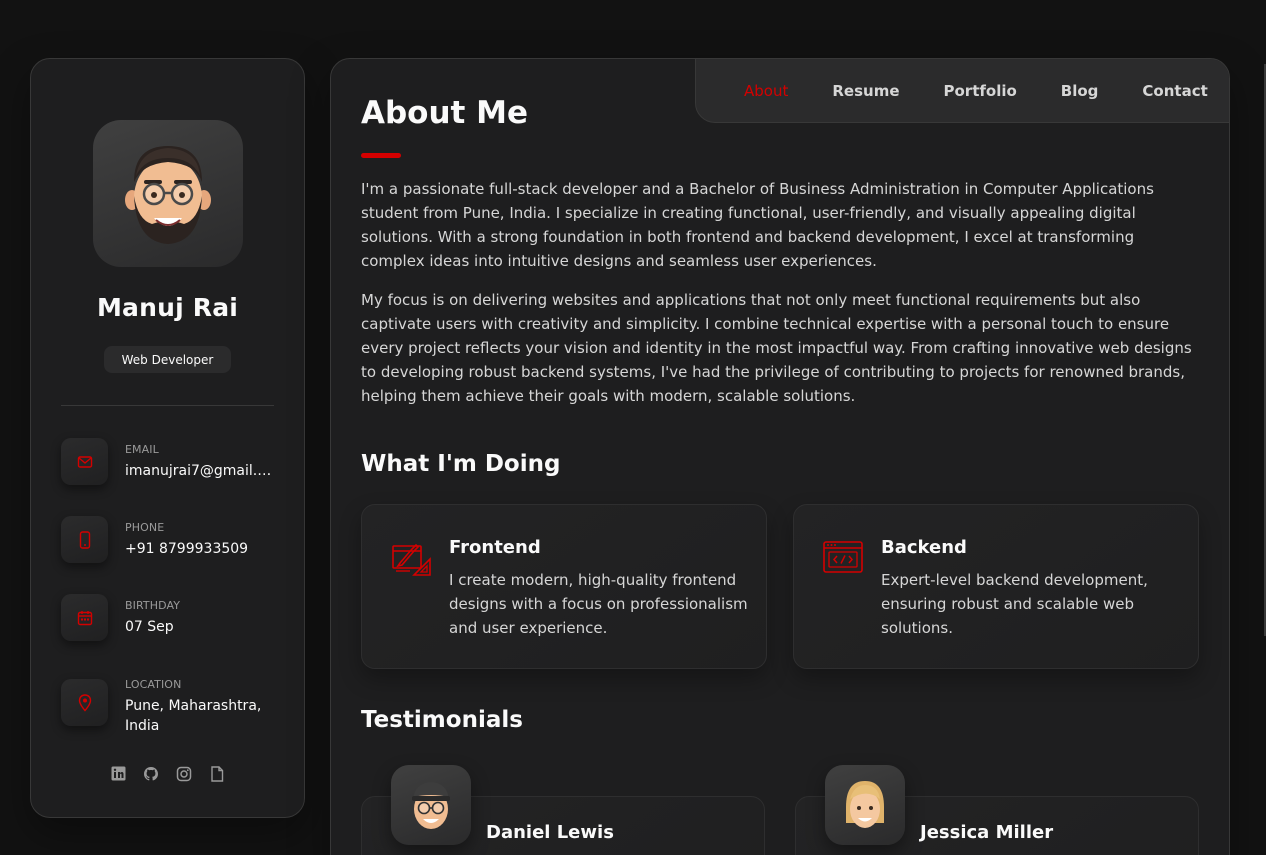 Image resolution: width=1266 pixels, height=855 pixels. What do you see at coordinates (145, 527) in the screenshot?
I see `contact-label: Phone` at bounding box center [145, 527].